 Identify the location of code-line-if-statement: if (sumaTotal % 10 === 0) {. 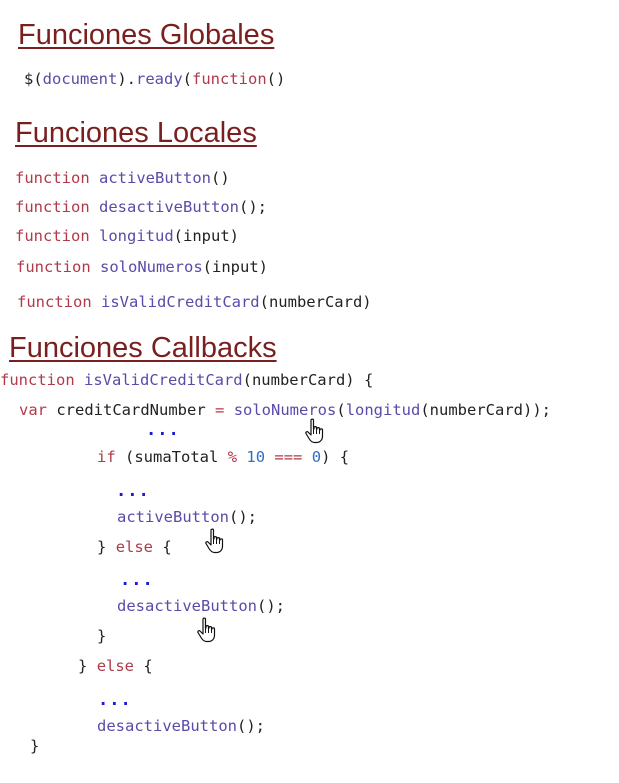
(223, 457).